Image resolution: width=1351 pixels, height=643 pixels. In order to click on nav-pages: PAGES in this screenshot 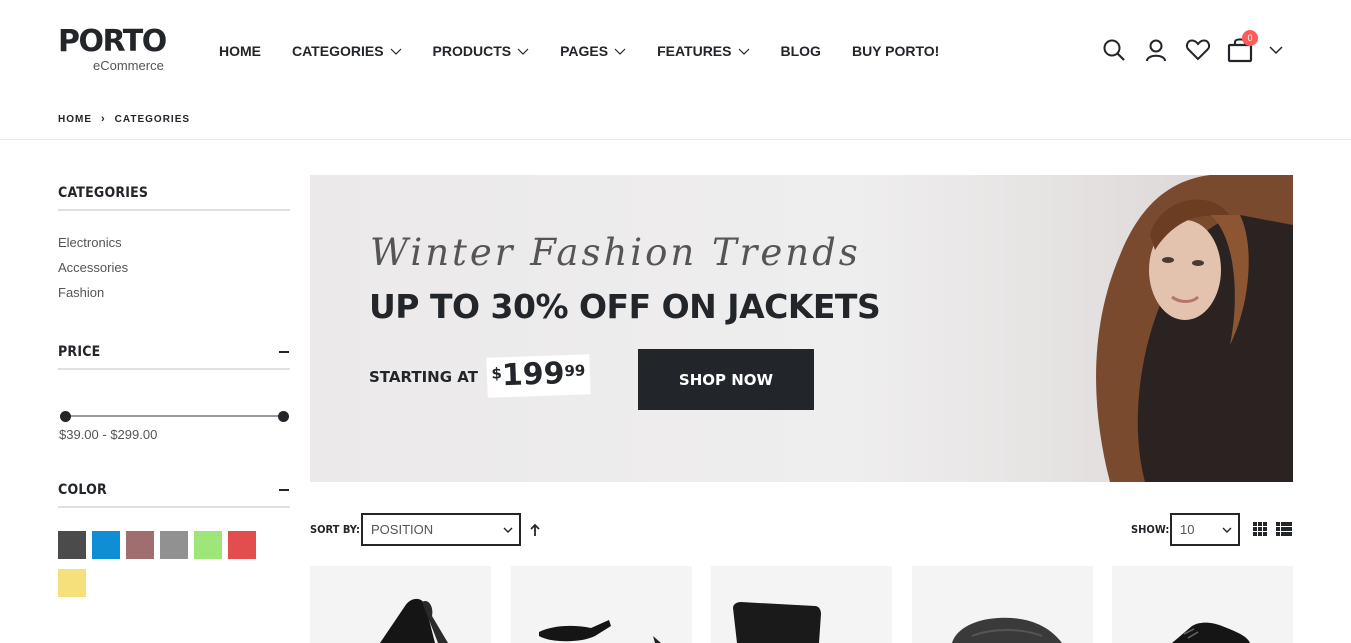, I will do `click(593, 51)`.